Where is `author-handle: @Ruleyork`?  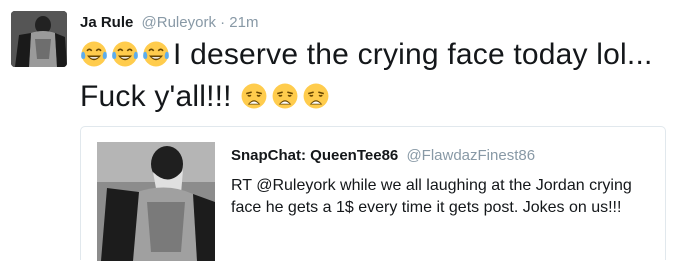
author-handle: @Ruleyork is located at coordinates (179, 22).